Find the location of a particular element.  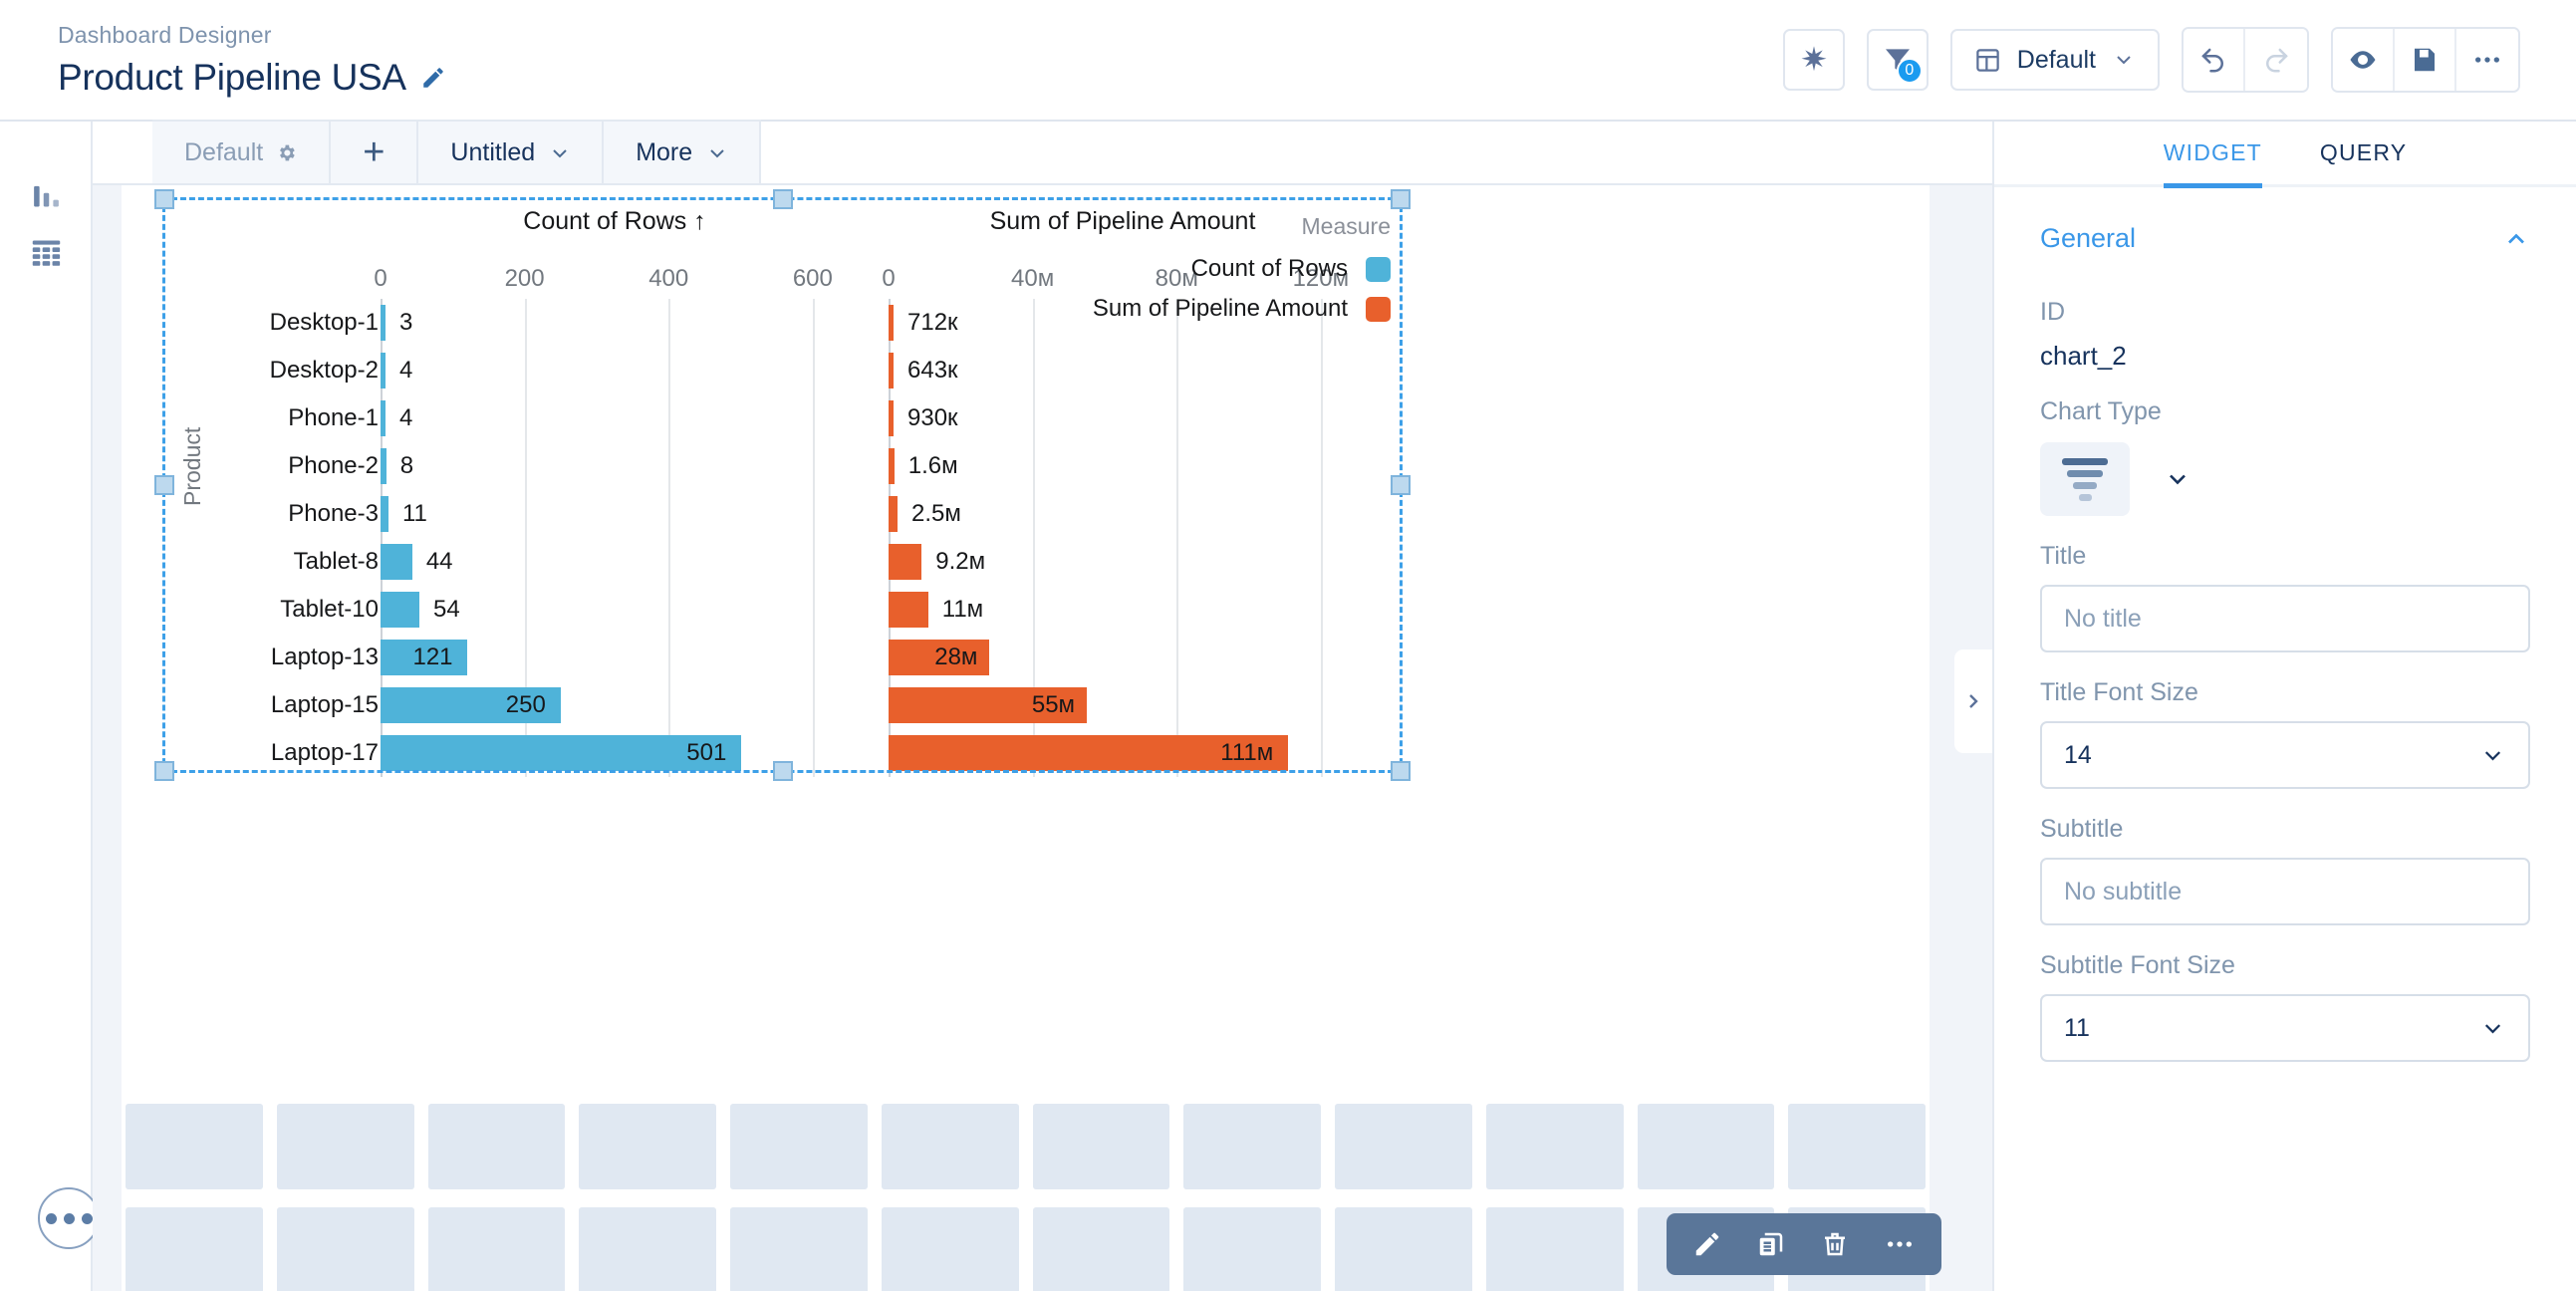

bar-value-label: 2.5м is located at coordinates (936, 513).